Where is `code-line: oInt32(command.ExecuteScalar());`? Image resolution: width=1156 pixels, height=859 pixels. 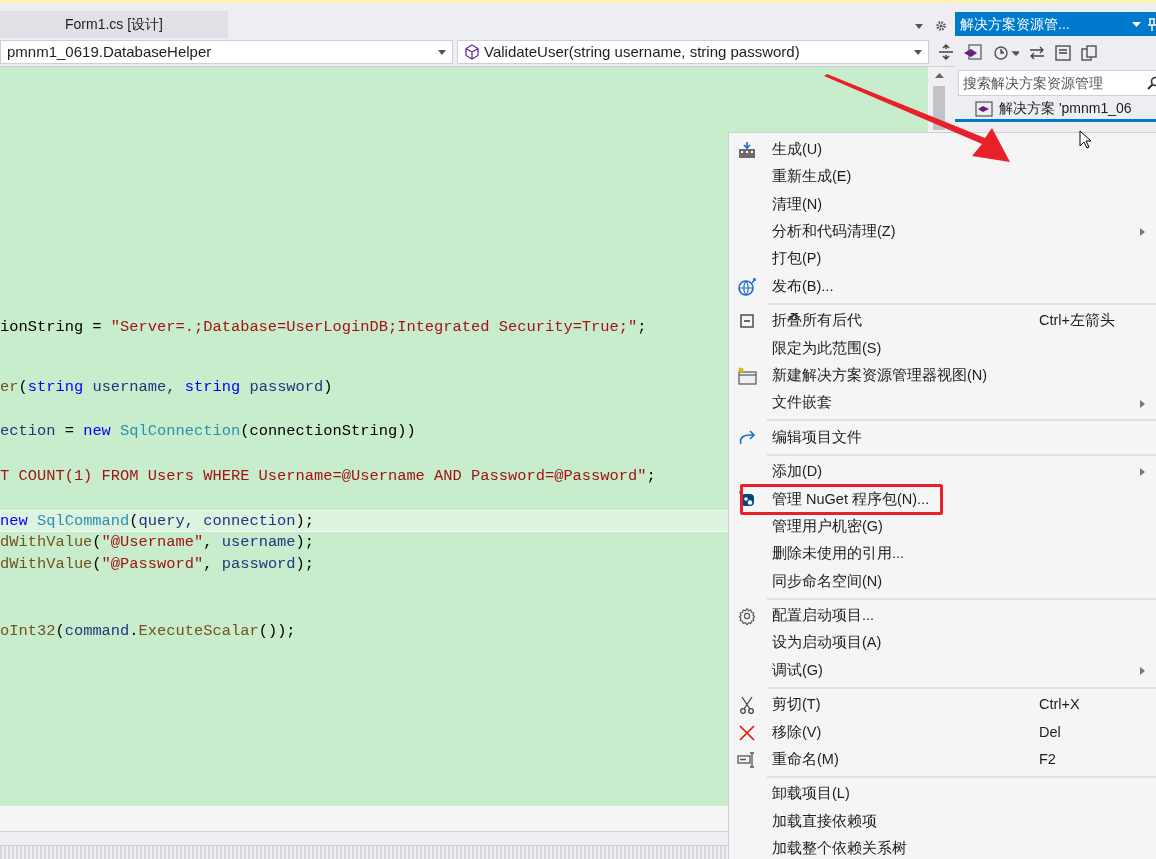 code-line: oInt32(command.ExecuteScalar()); is located at coordinates (148, 631).